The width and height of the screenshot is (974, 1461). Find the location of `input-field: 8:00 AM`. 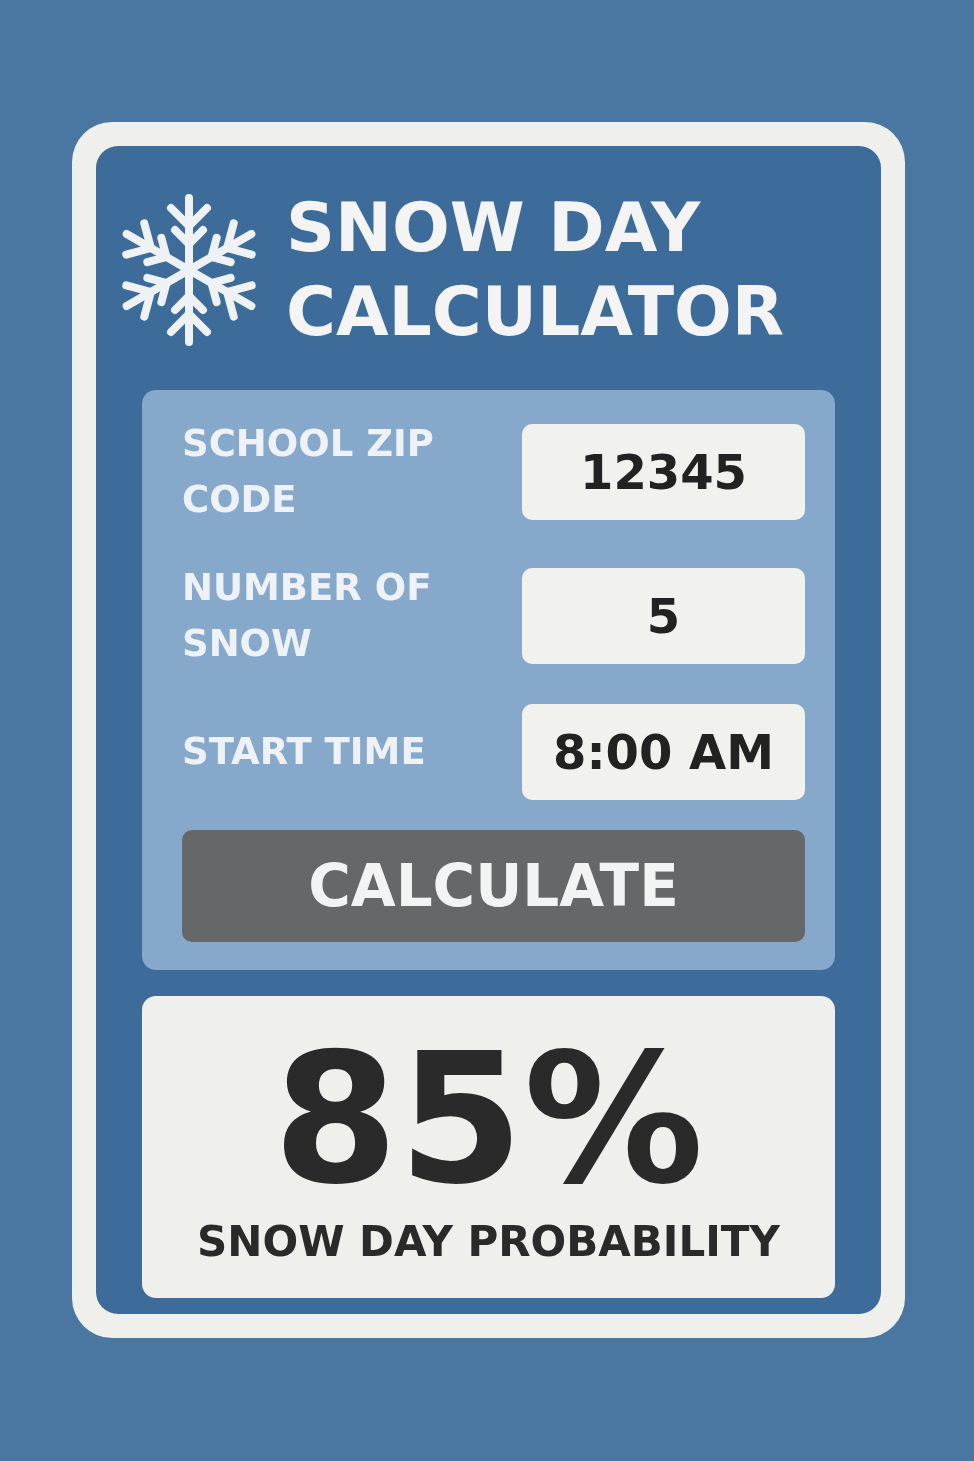

input-field: 8:00 AM is located at coordinates (663, 752).